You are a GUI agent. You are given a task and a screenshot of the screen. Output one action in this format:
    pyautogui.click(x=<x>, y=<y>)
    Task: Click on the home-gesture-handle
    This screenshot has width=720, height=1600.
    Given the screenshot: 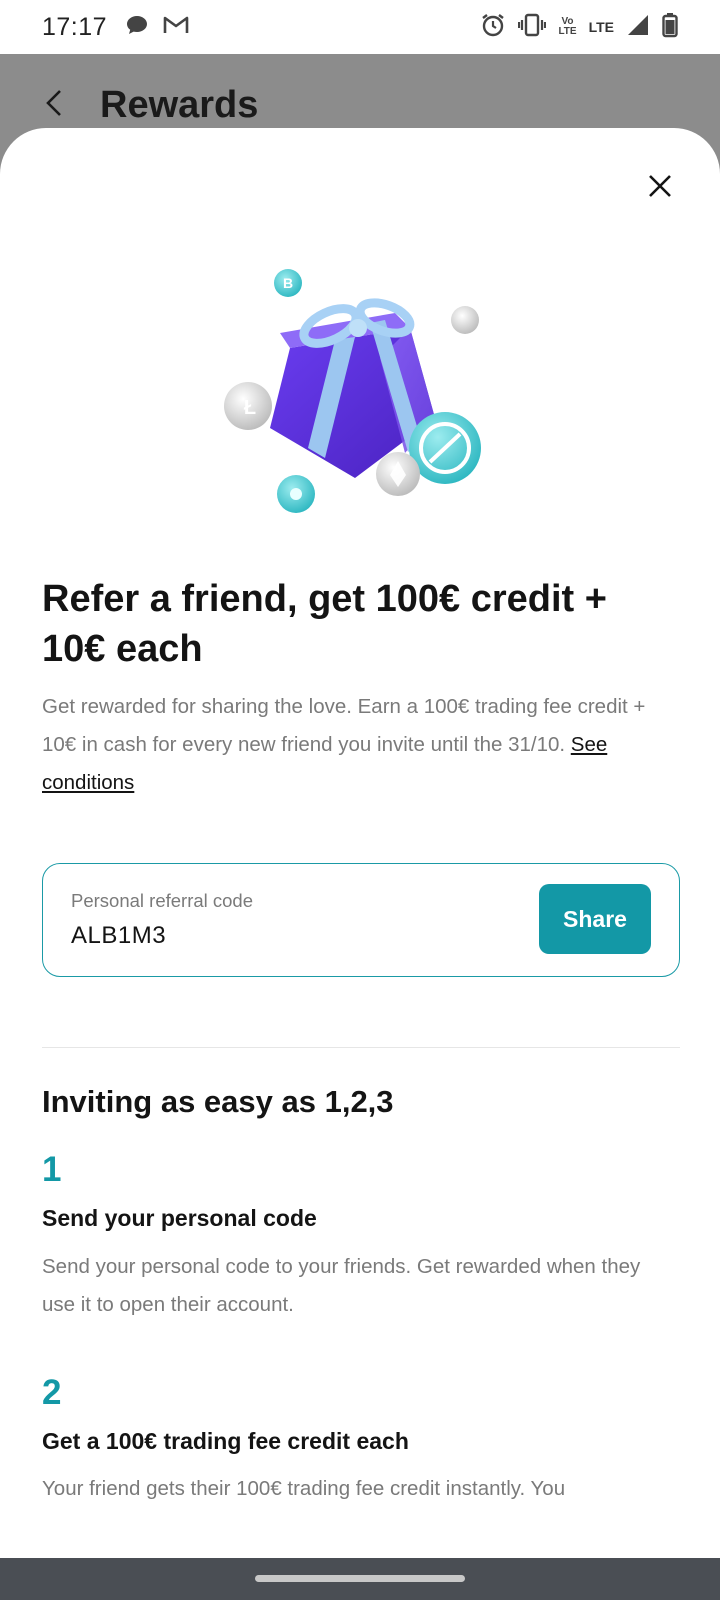 What is the action you would take?
    pyautogui.click(x=360, y=1578)
    